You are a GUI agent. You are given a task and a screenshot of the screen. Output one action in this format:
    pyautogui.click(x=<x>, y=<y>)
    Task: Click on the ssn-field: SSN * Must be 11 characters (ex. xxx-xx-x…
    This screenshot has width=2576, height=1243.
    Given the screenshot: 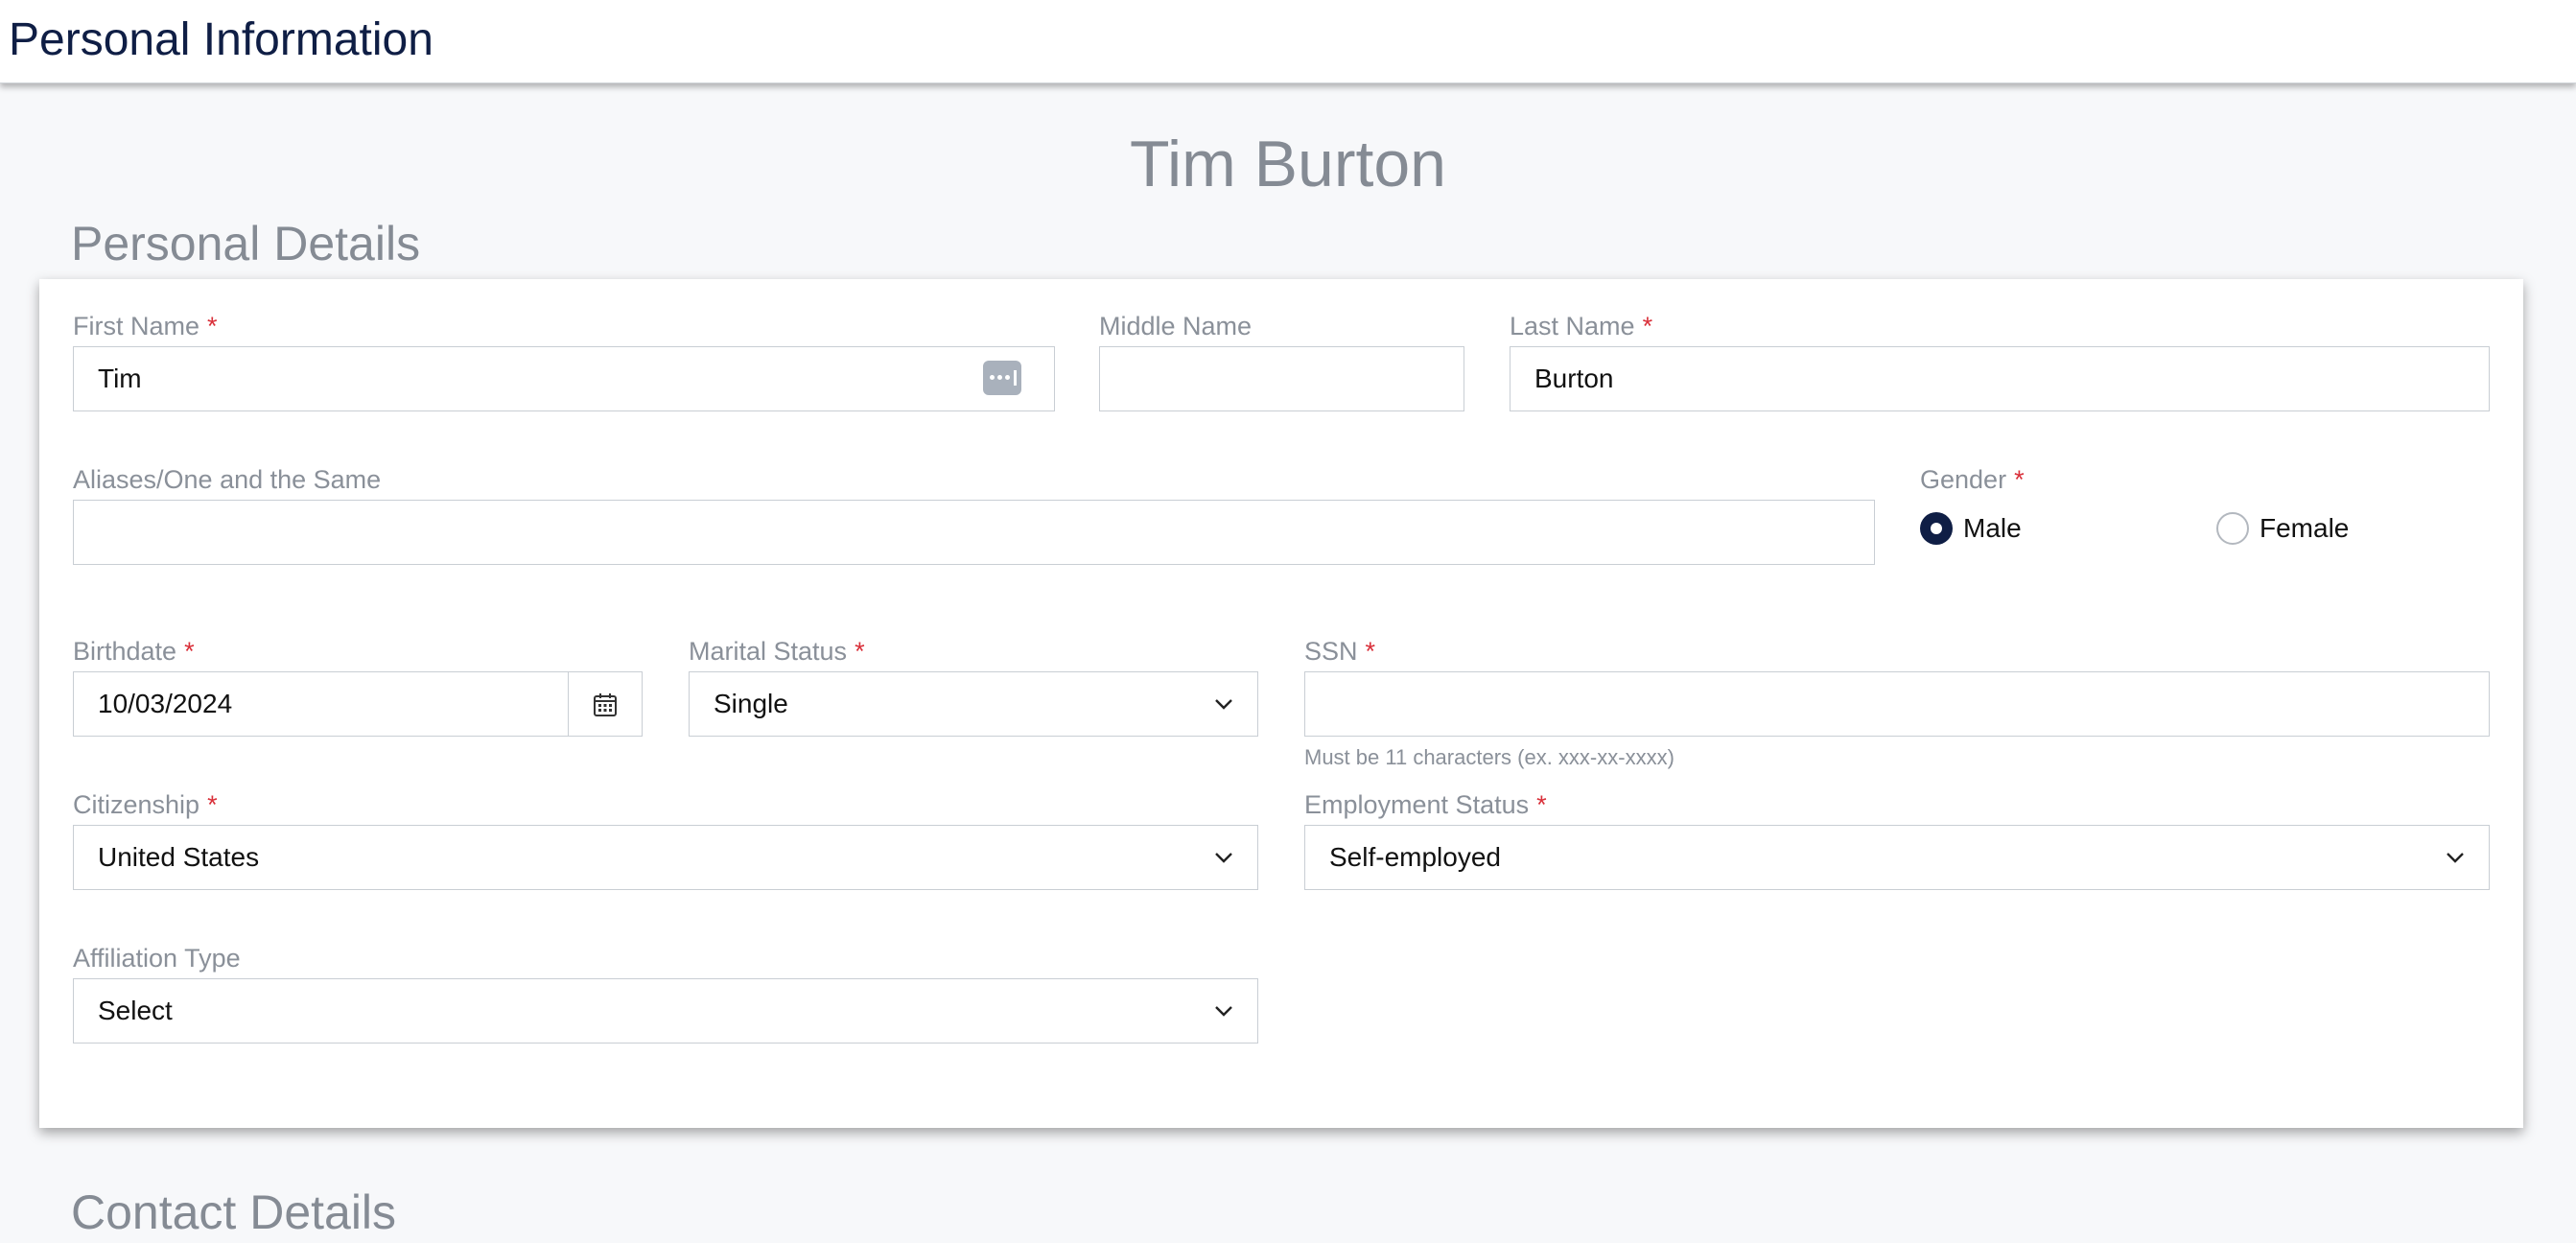 What is the action you would take?
    pyautogui.click(x=1897, y=705)
    